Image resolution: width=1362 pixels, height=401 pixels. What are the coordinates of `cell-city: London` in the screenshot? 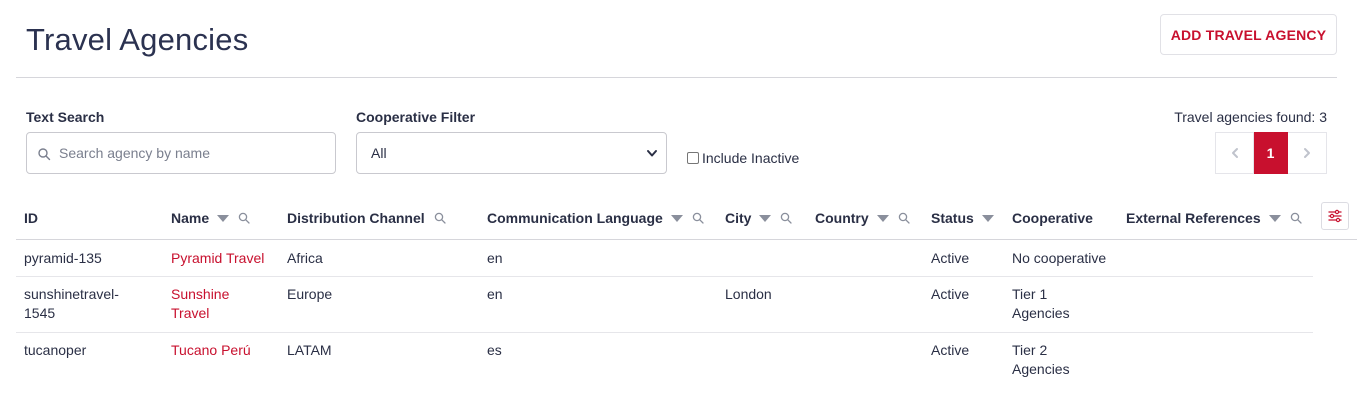 It's located at (748, 294).